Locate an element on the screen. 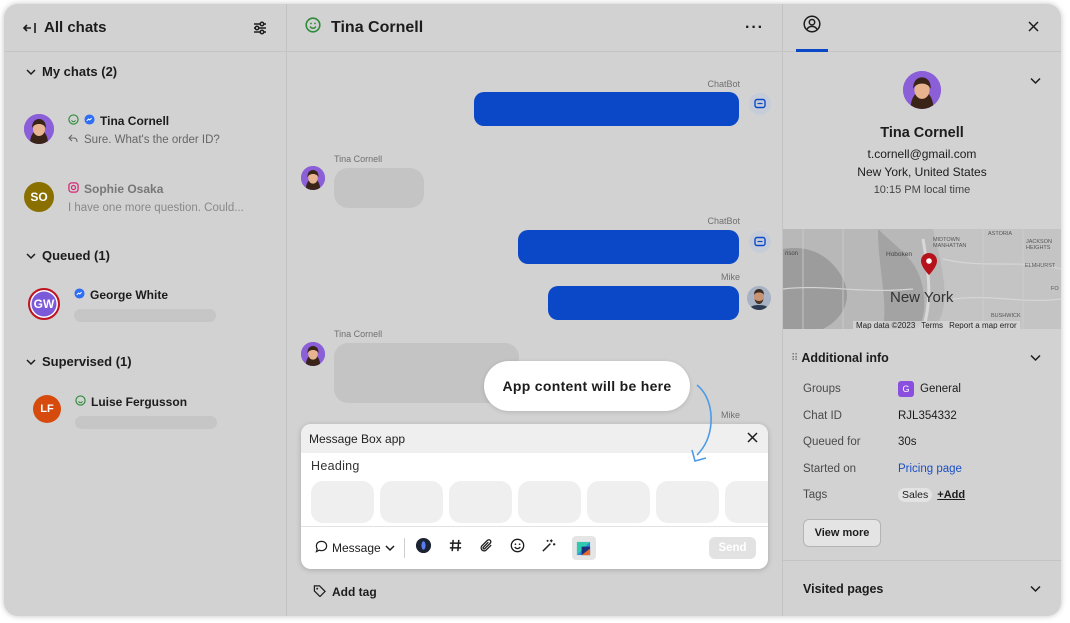  collapse-back-icon is located at coordinates (30, 28).